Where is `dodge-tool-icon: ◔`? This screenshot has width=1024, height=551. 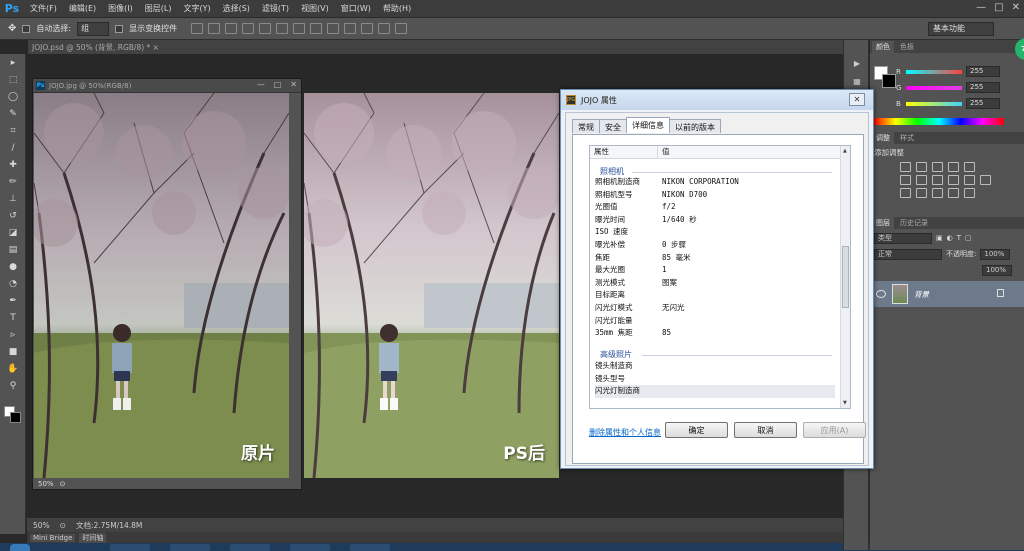 dodge-tool-icon: ◔ is located at coordinates (13, 283).